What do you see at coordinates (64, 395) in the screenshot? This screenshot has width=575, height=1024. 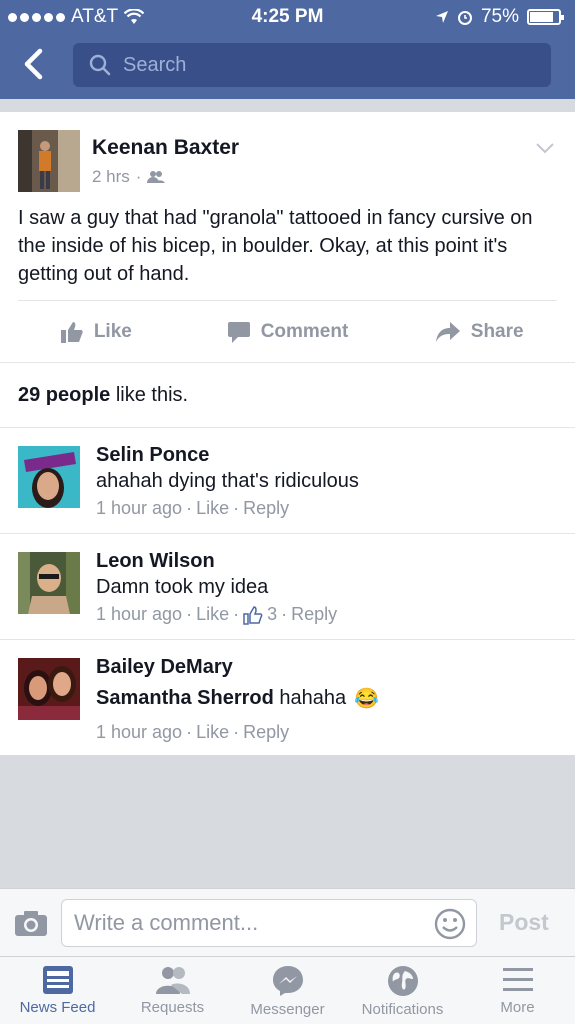 I see `likes-count: 29 people` at bounding box center [64, 395].